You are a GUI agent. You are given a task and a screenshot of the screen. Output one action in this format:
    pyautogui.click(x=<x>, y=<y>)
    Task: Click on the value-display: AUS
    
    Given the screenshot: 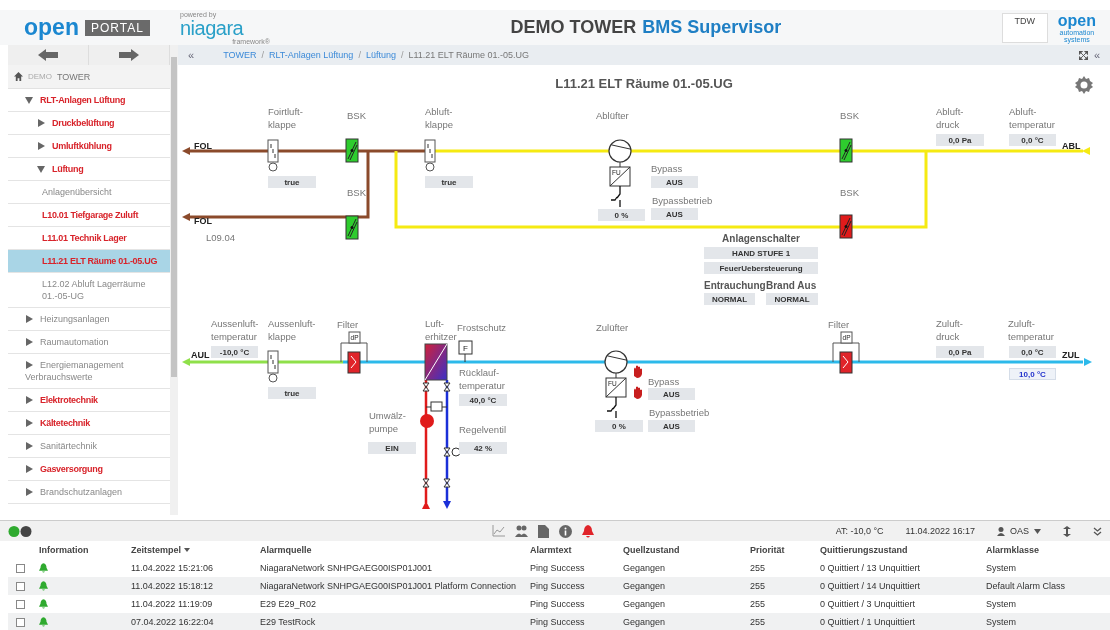 What is the action you would take?
    pyautogui.click(x=674, y=182)
    